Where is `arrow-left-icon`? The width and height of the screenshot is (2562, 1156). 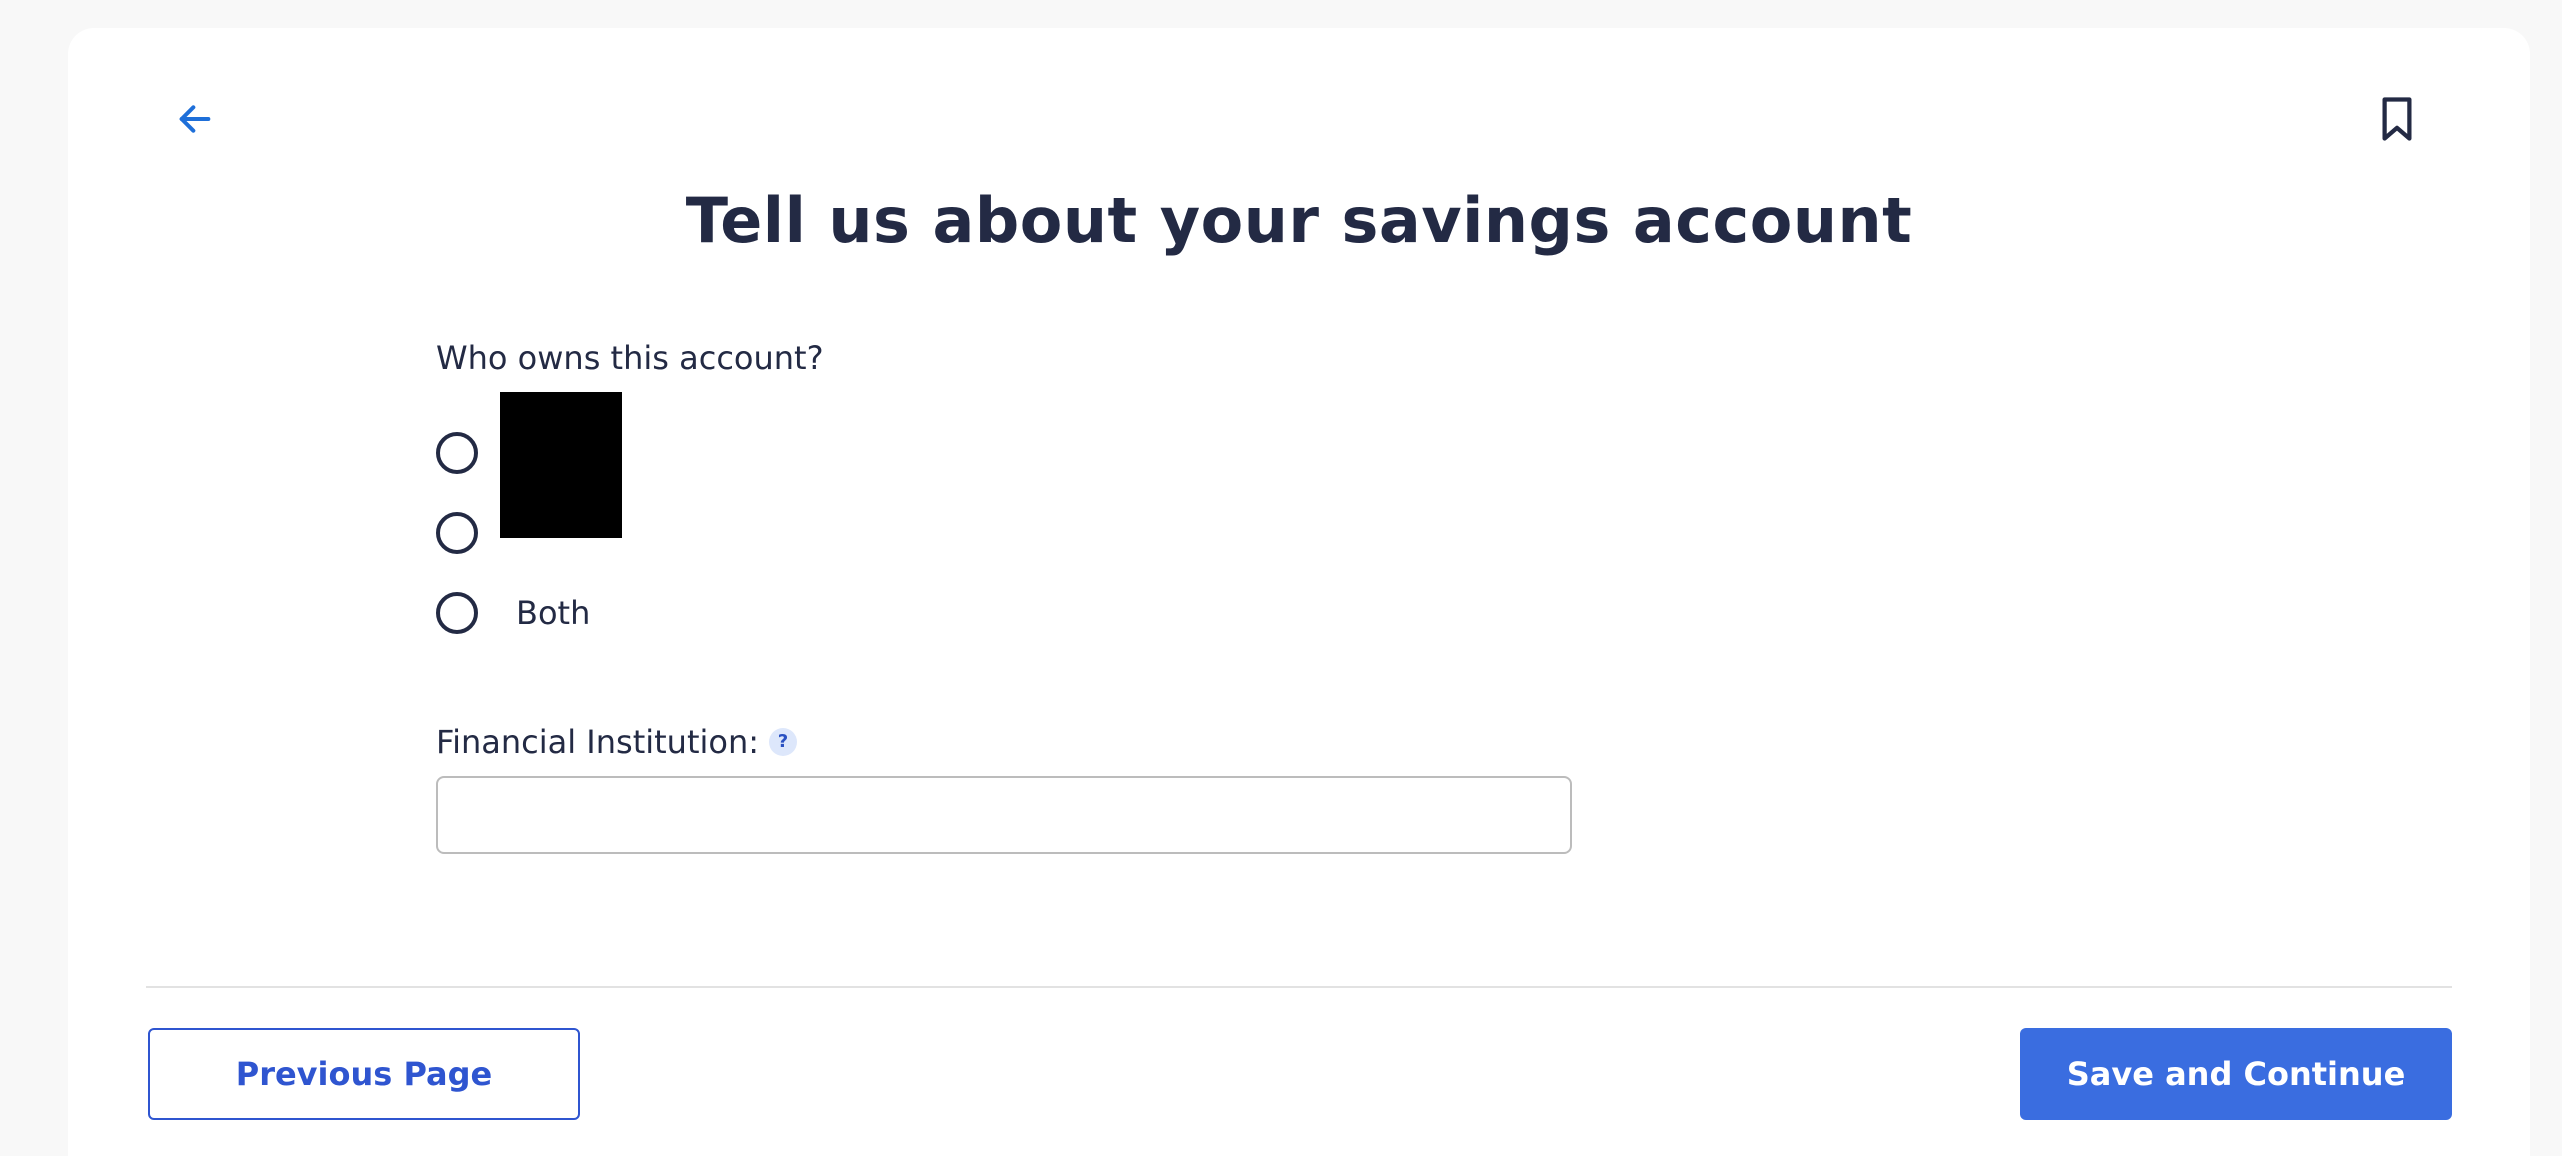
arrow-left-icon is located at coordinates (195, 119).